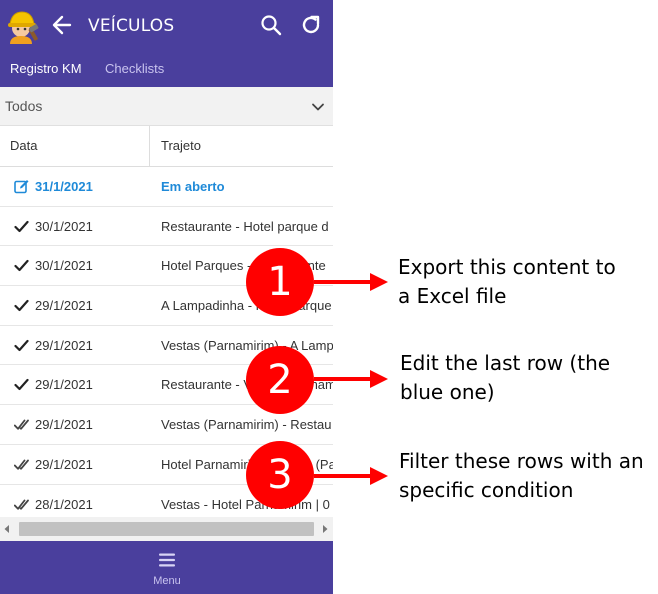  Describe the element at coordinates (280, 475) in the screenshot. I see `callout-marker-3: 3` at that location.